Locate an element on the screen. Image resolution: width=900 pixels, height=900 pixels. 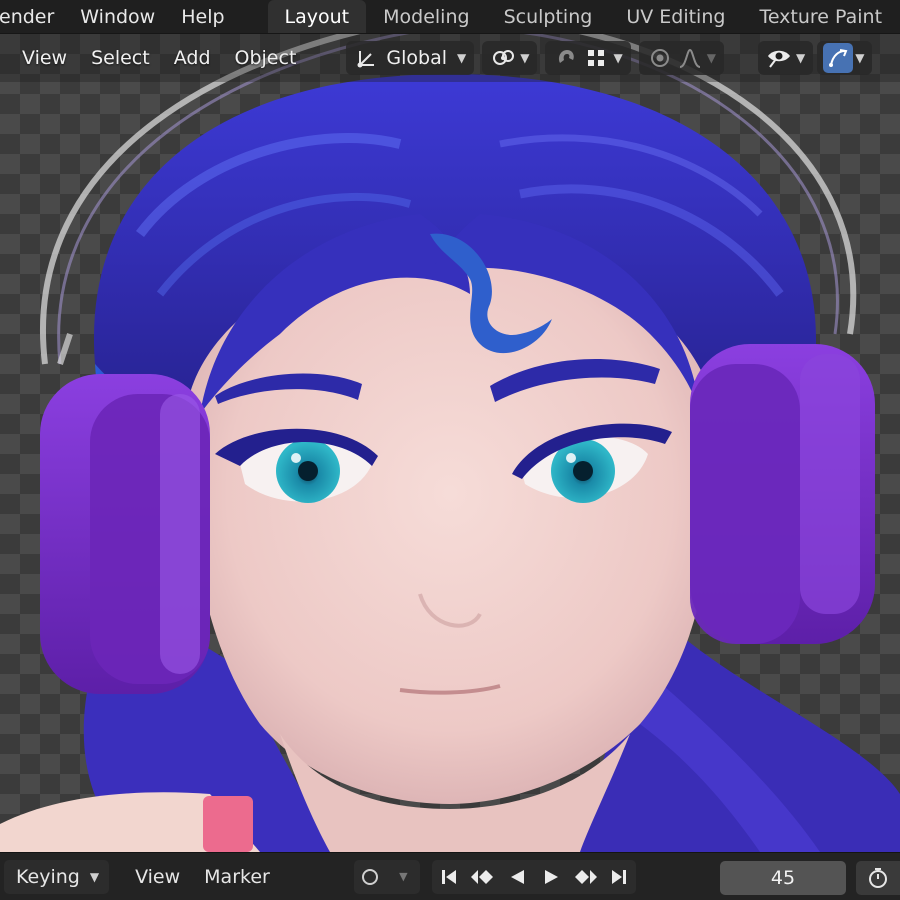
snap-magnet-icon is located at coordinates (566, 58).